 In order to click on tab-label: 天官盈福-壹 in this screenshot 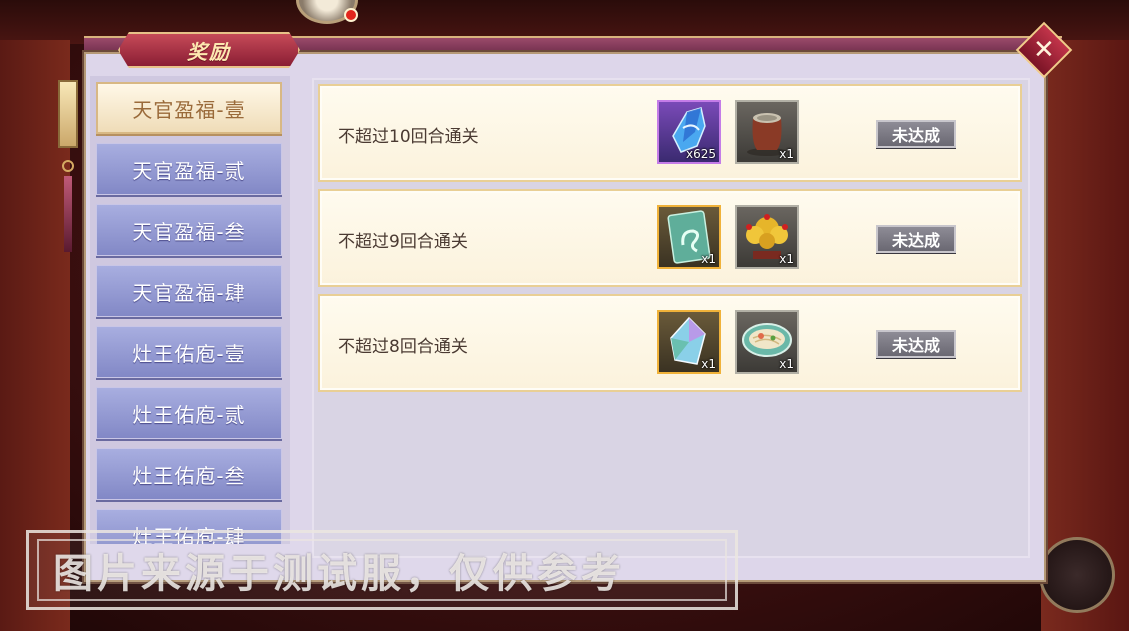, I will do `click(189, 109)`.